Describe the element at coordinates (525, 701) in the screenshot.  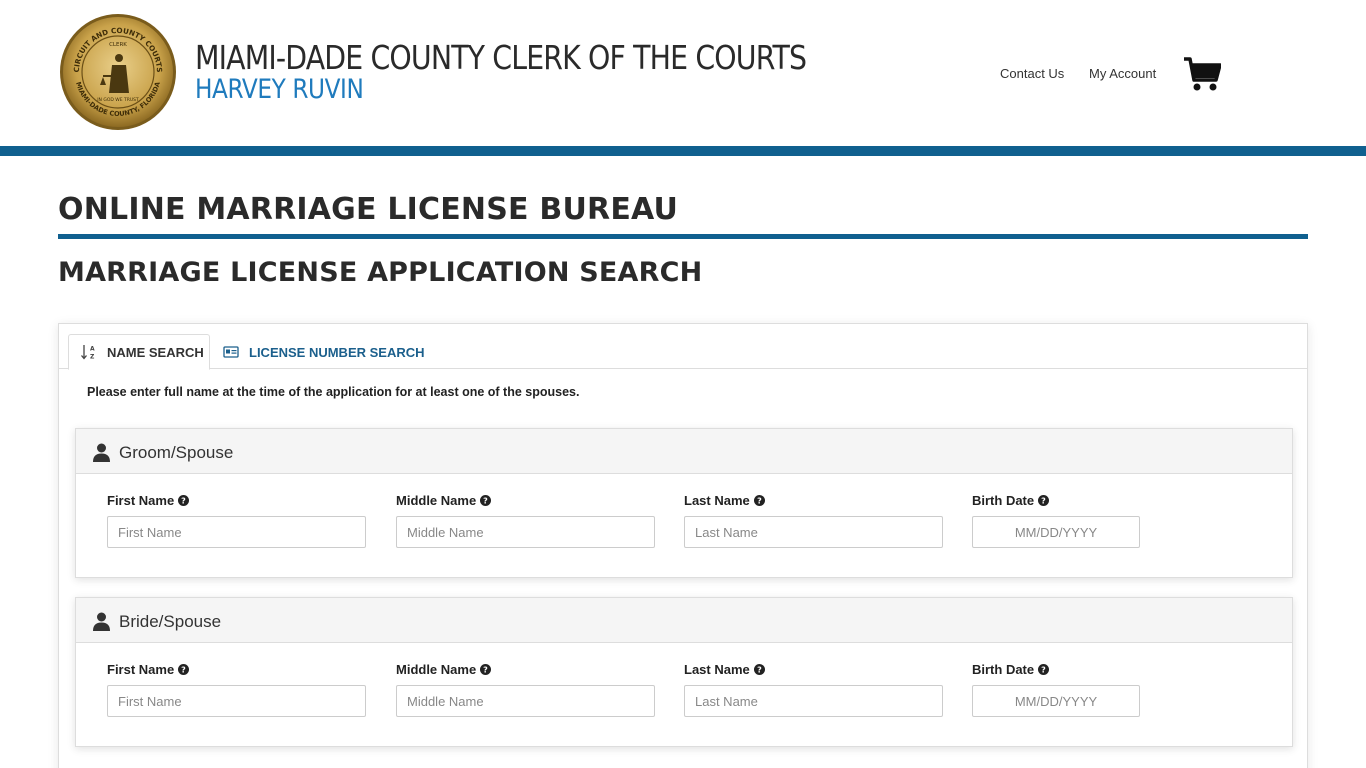
I see `bride-middle-name-input` at that location.